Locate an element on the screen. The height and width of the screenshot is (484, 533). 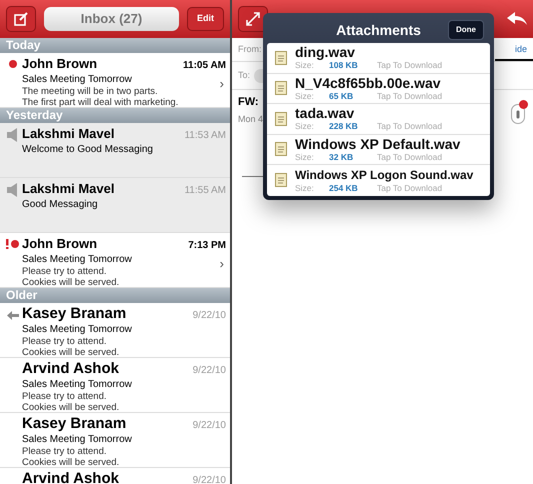
message-subject: Welcome to Good Messaging is located at coordinates (87, 149).